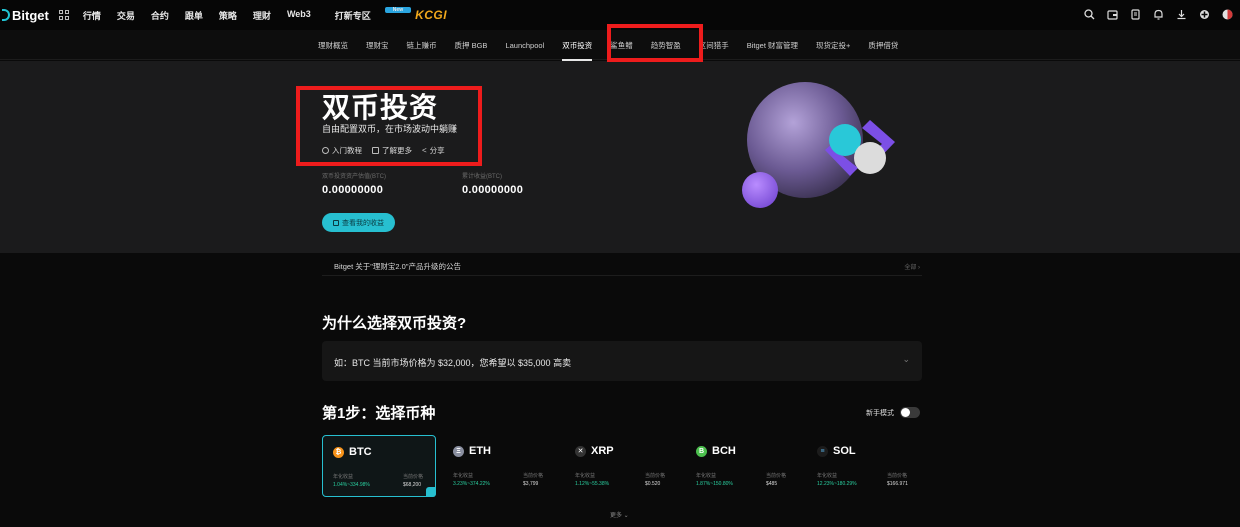 The image size is (1240, 527). I want to click on nav-item-trade: 交易, so click(126, 15).